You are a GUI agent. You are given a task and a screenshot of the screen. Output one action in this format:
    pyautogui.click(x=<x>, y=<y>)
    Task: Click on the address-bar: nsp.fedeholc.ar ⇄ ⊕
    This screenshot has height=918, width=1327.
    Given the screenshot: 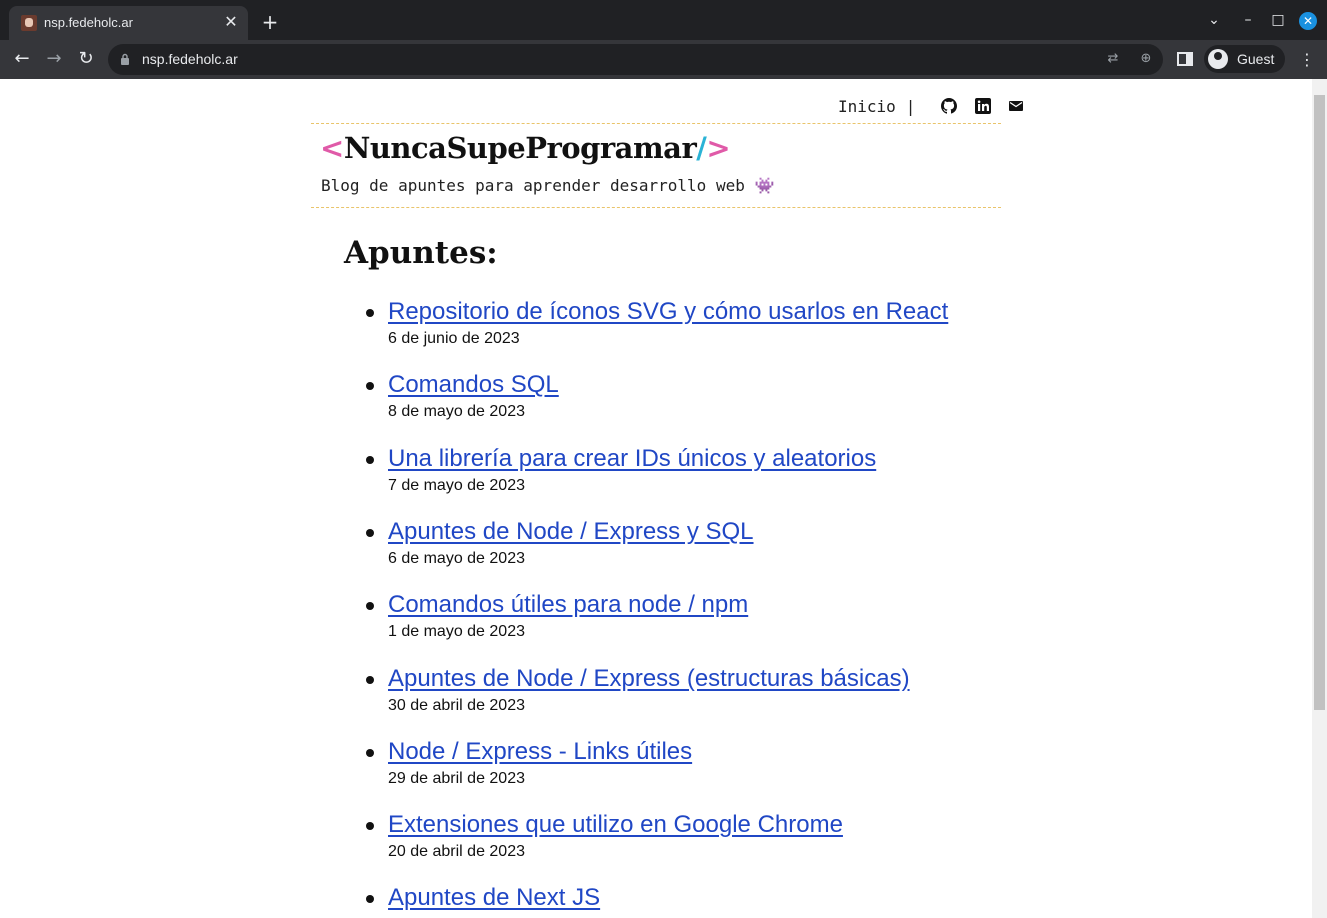 What is the action you would take?
    pyautogui.click(x=635, y=59)
    